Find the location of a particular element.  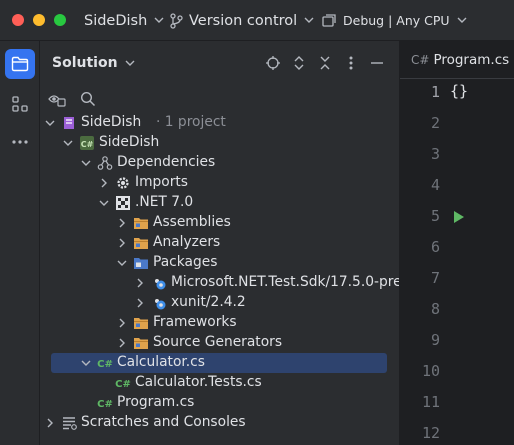

structure-icon is located at coordinates (20, 104).